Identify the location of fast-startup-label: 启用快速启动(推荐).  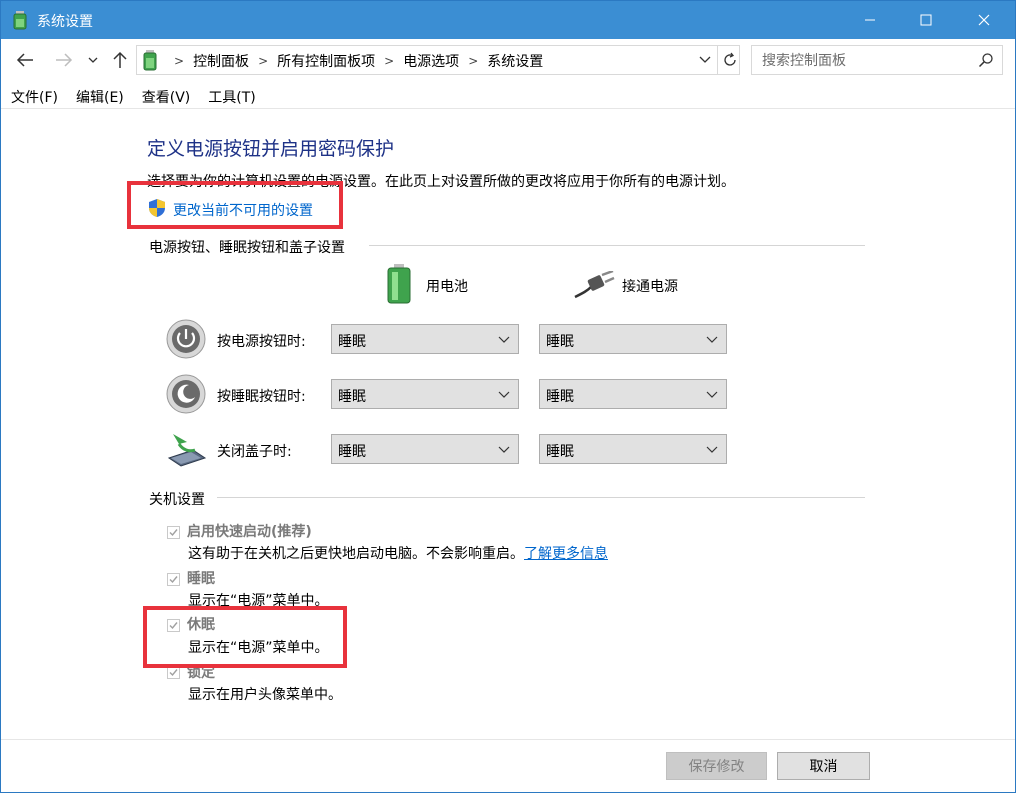
(249, 532).